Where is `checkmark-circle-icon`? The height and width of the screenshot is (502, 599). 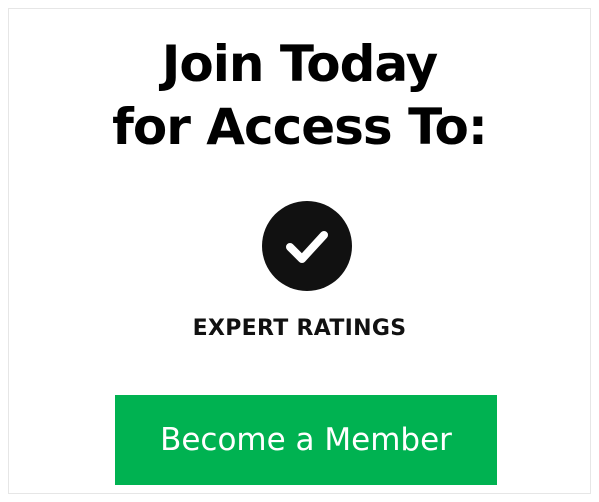
checkmark-circle-icon is located at coordinates (307, 246).